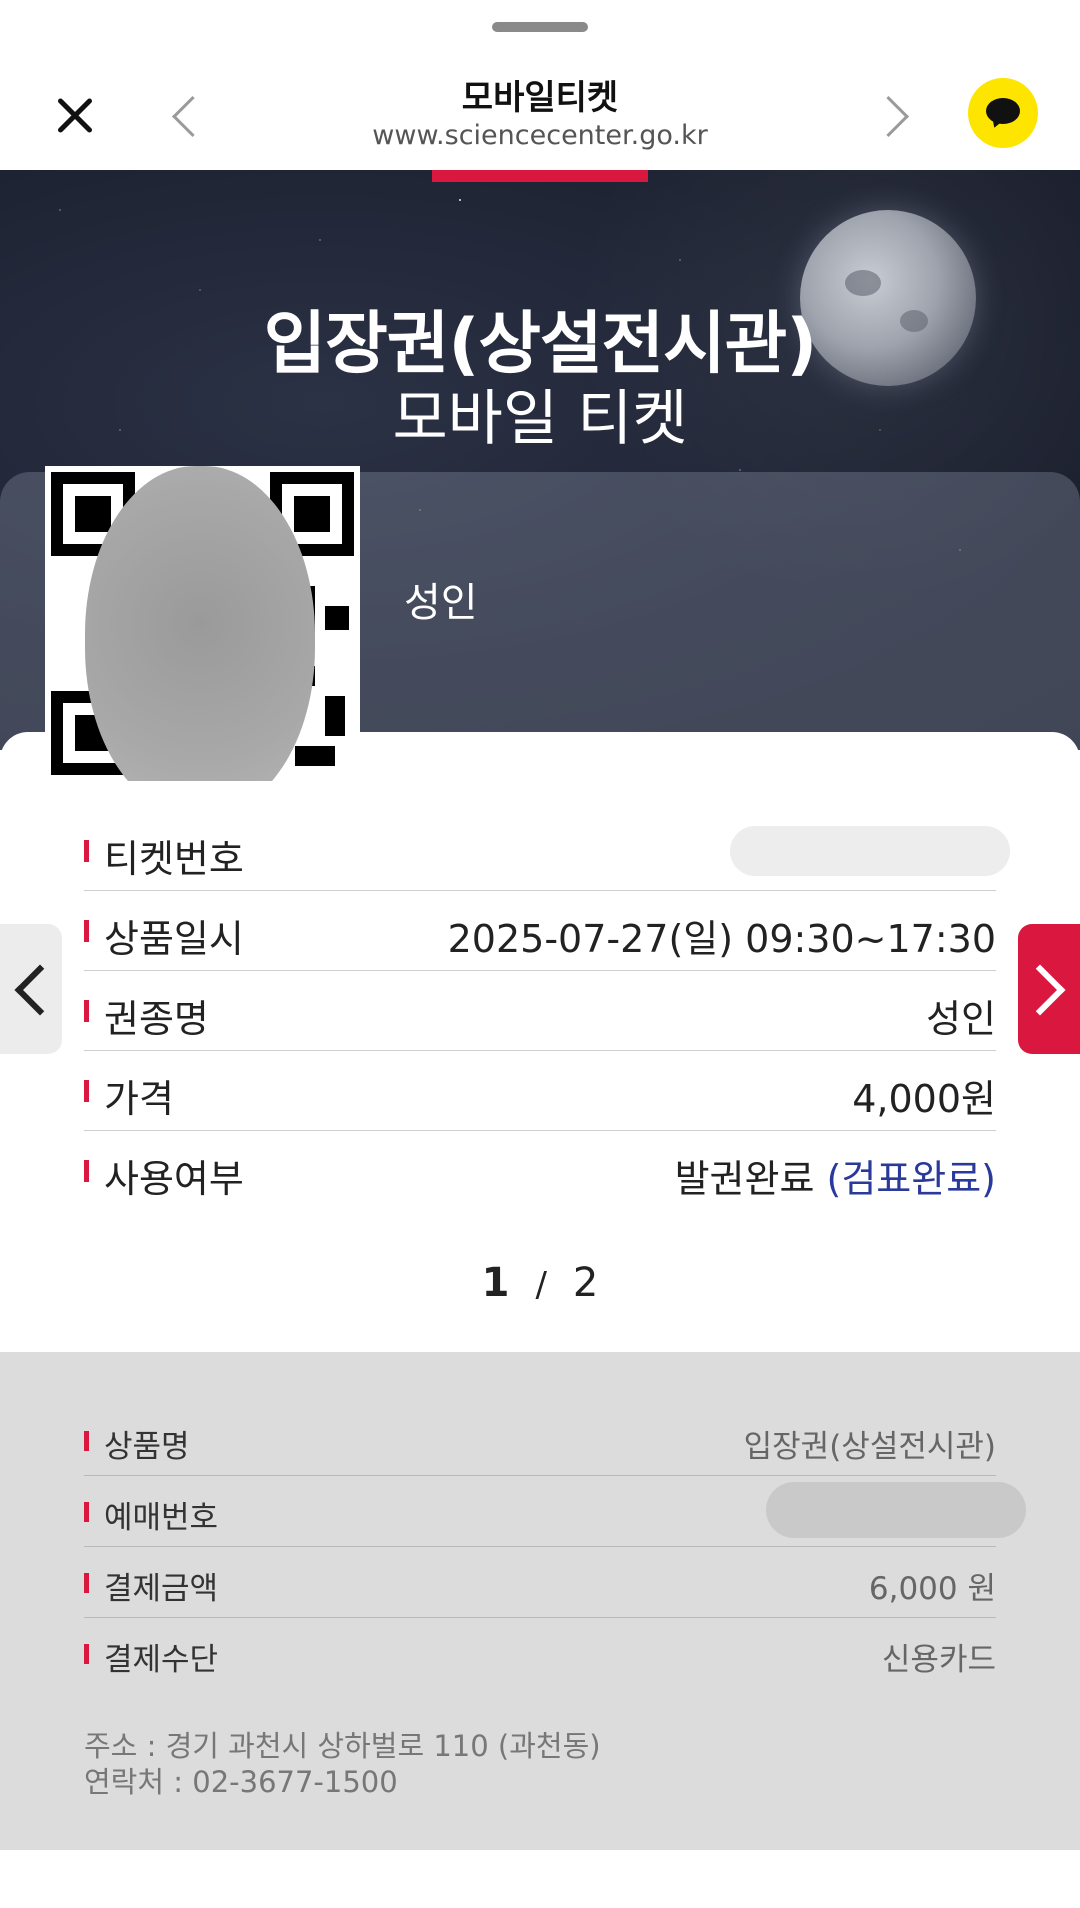 This screenshot has width=1080, height=1908. I want to click on chevron-left-icon, so click(40, 990).